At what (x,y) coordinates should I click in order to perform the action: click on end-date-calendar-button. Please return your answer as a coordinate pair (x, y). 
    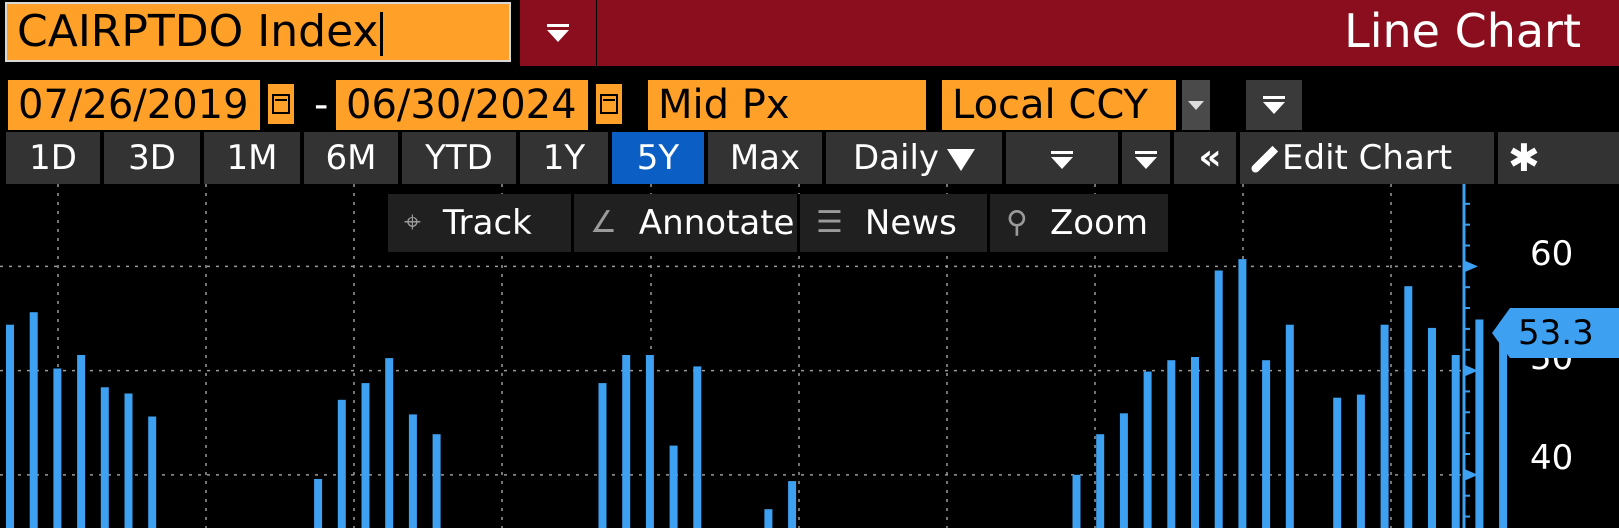
    Looking at the image, I should click on (609, 104).